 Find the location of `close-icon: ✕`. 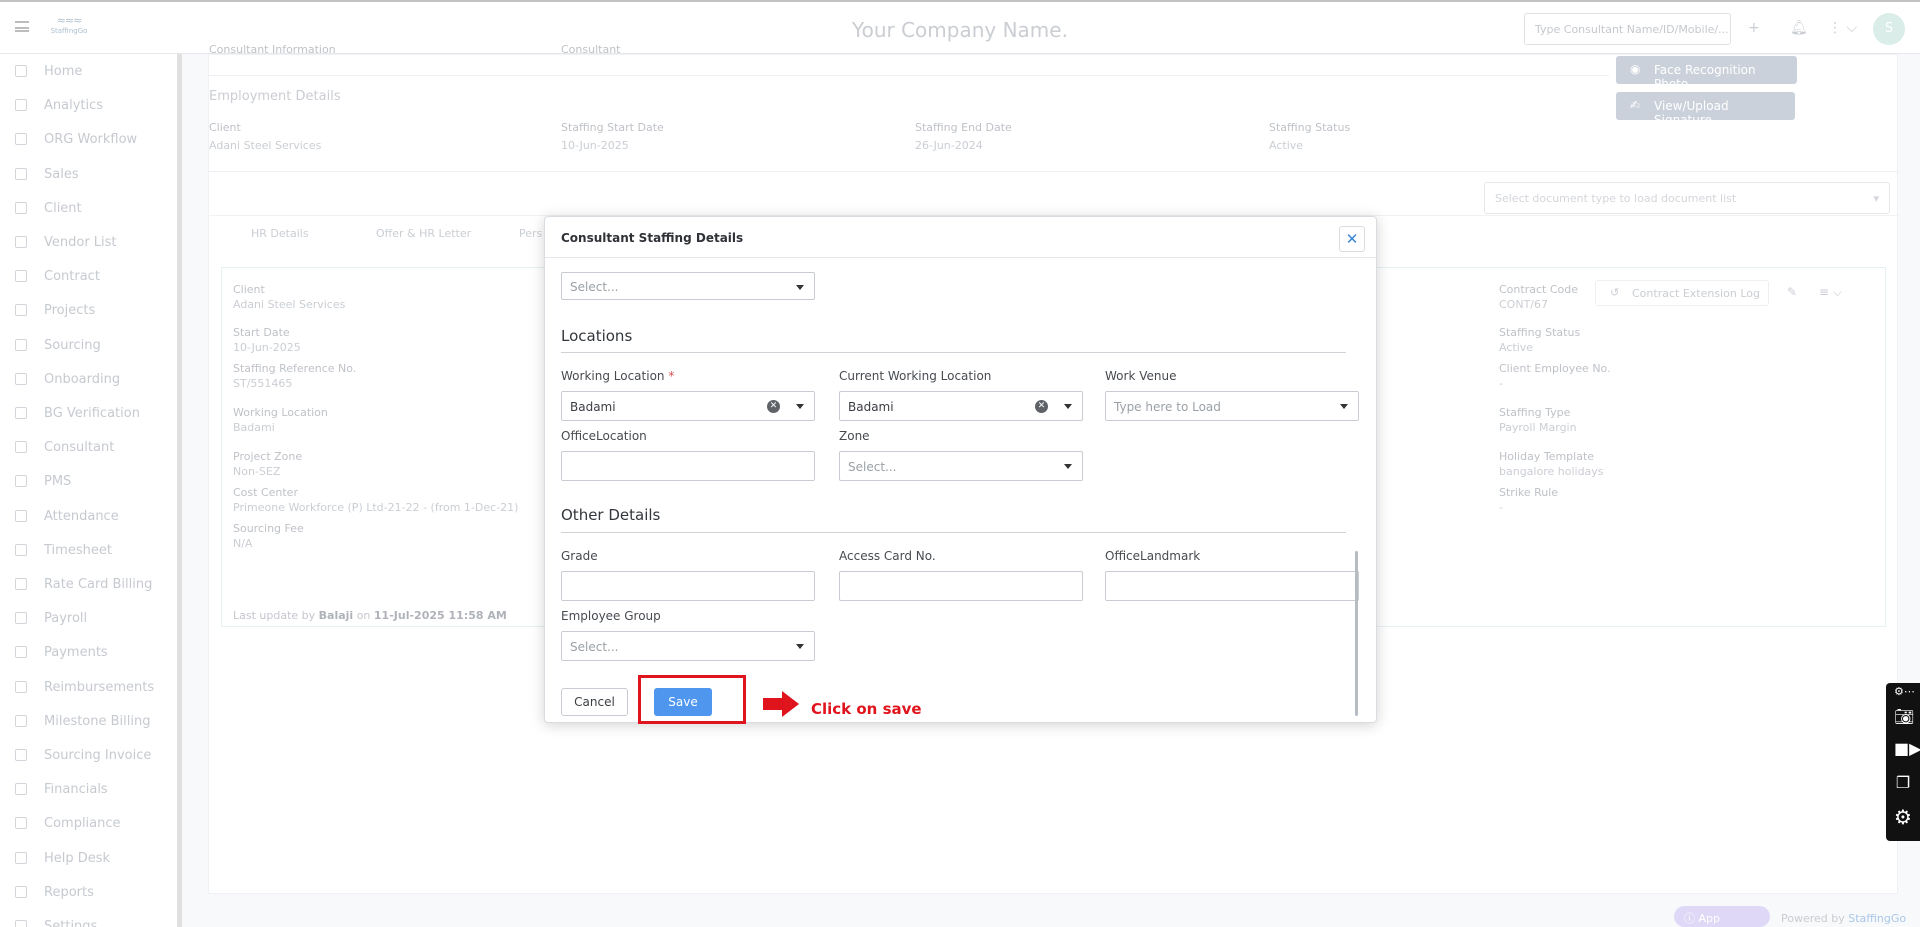

close-icon: ✕ is located at coordinates (1352, 239).